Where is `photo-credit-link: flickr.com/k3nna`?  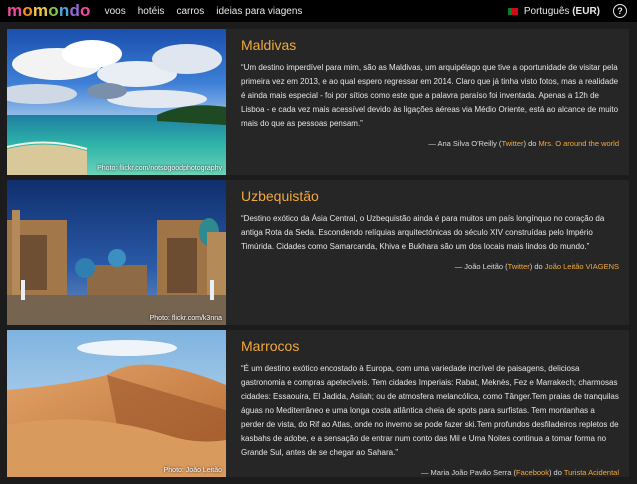
photo-credit-link: flickr.com/k3nna is located at coordinates (197, 318).